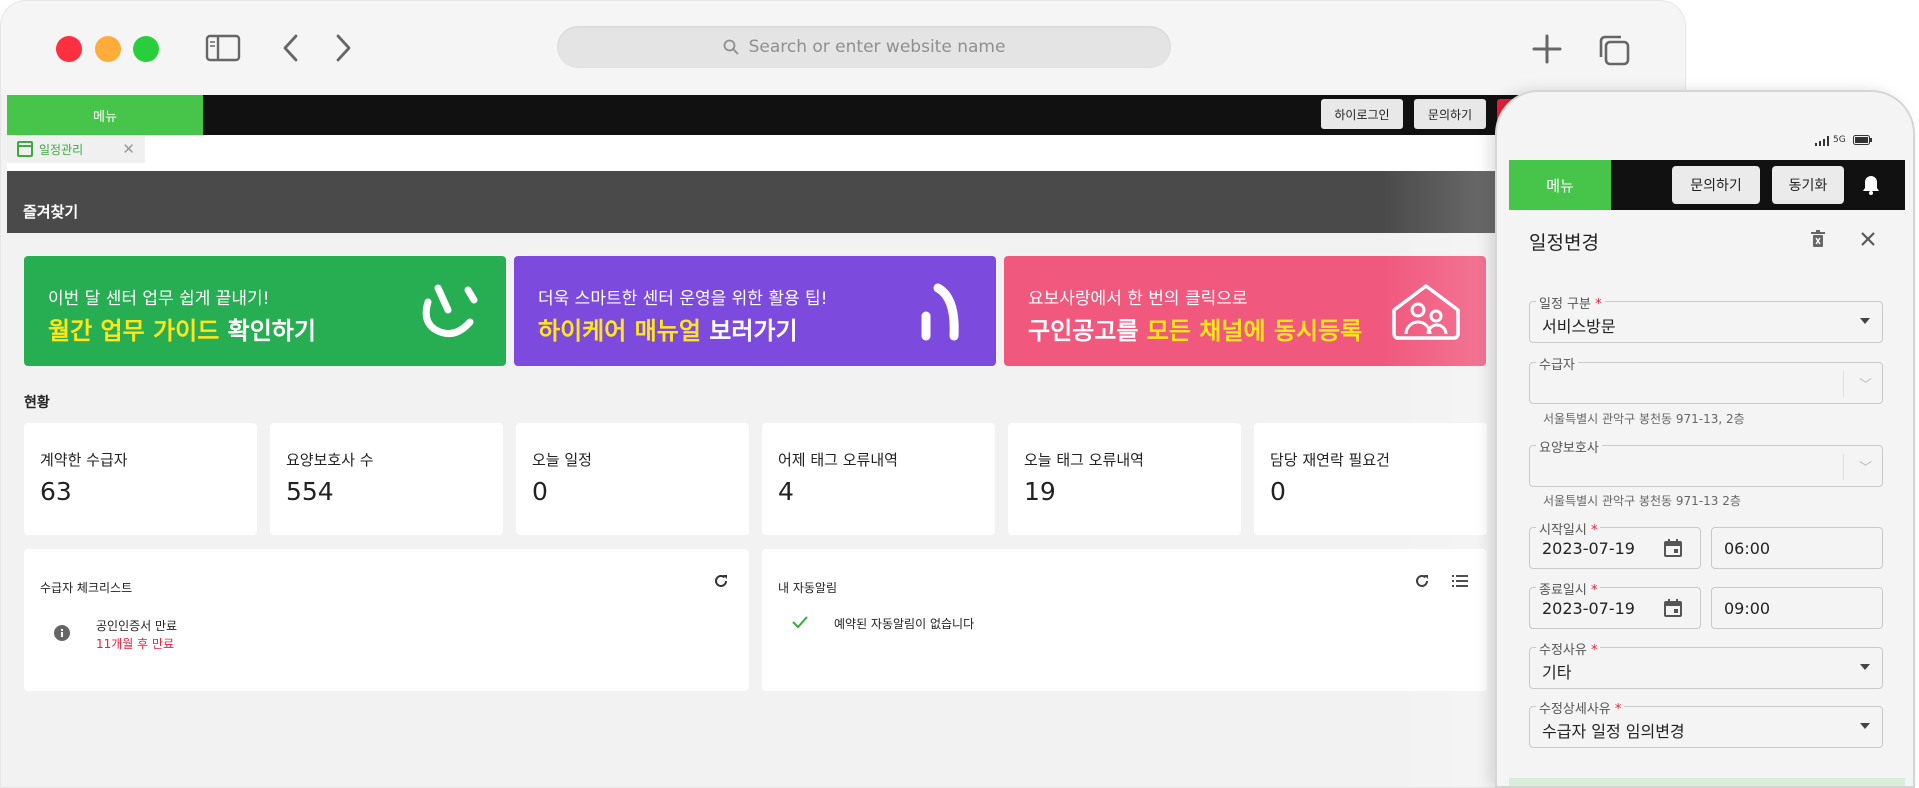 This screenshot has width=1919, height=788. I want to click on stat-card-contracted: 계약한 수급자 63, so click(140, 479).